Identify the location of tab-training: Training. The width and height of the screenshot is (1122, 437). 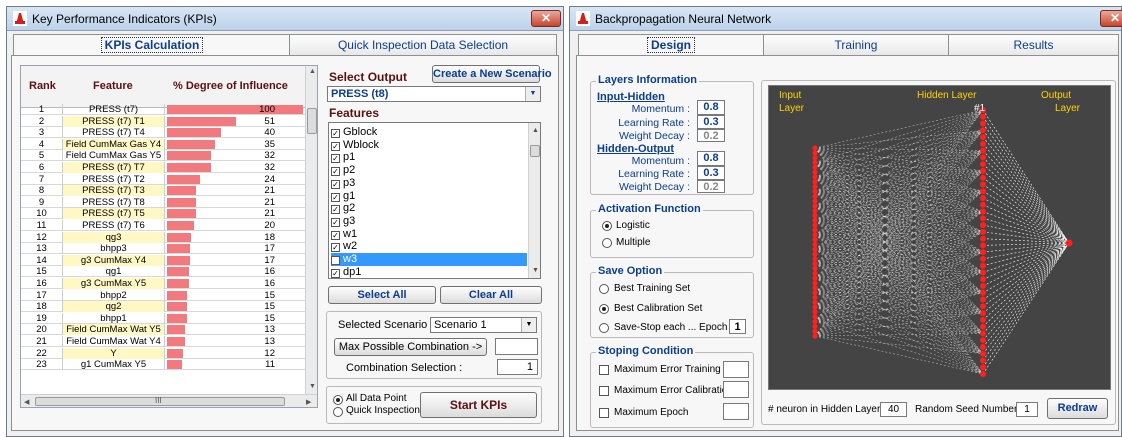
(856, 45).